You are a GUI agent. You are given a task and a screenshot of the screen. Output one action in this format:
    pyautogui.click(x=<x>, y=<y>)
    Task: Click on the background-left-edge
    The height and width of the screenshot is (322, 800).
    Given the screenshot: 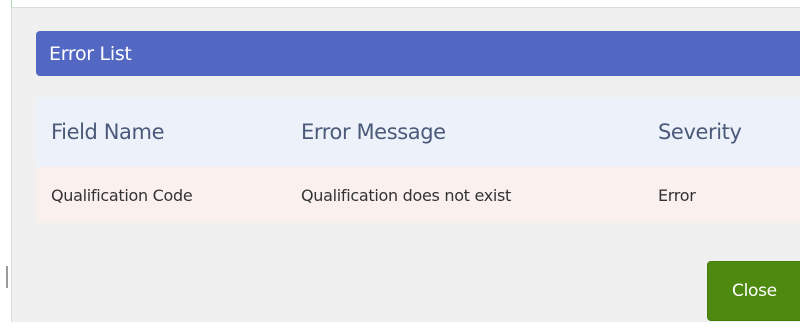 What is the action you would take?
    pyautogui.click(x=6, y=161)
    